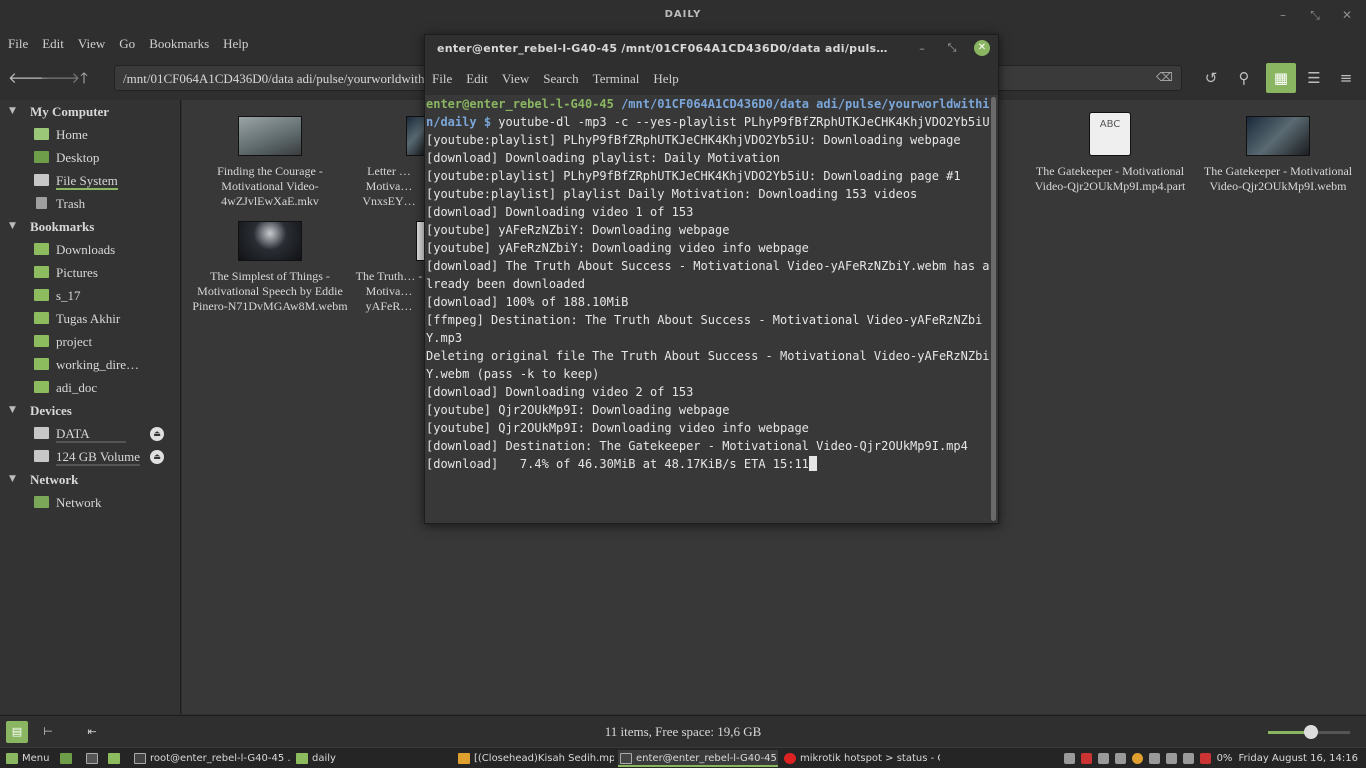 The image size is (1366, 768). What do you see at coordinates (1154, 758) in the screenshot?
I see `user-icon` at bounding box center [1154, 758].